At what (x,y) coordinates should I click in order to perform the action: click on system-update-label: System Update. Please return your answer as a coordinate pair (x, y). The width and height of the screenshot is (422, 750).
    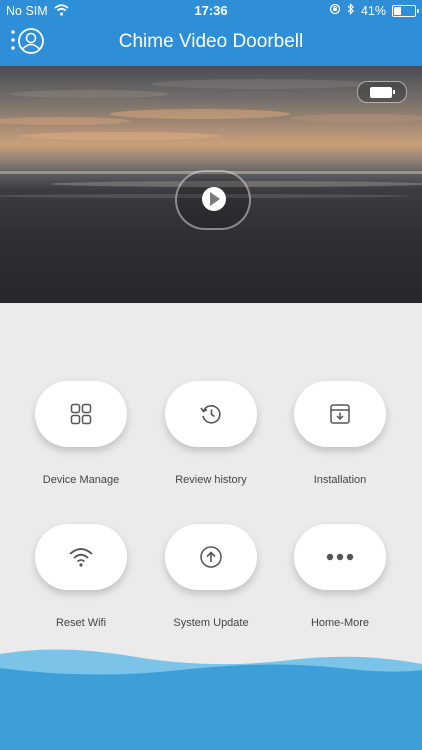
    Looking at the image, I should click on (211, 623).